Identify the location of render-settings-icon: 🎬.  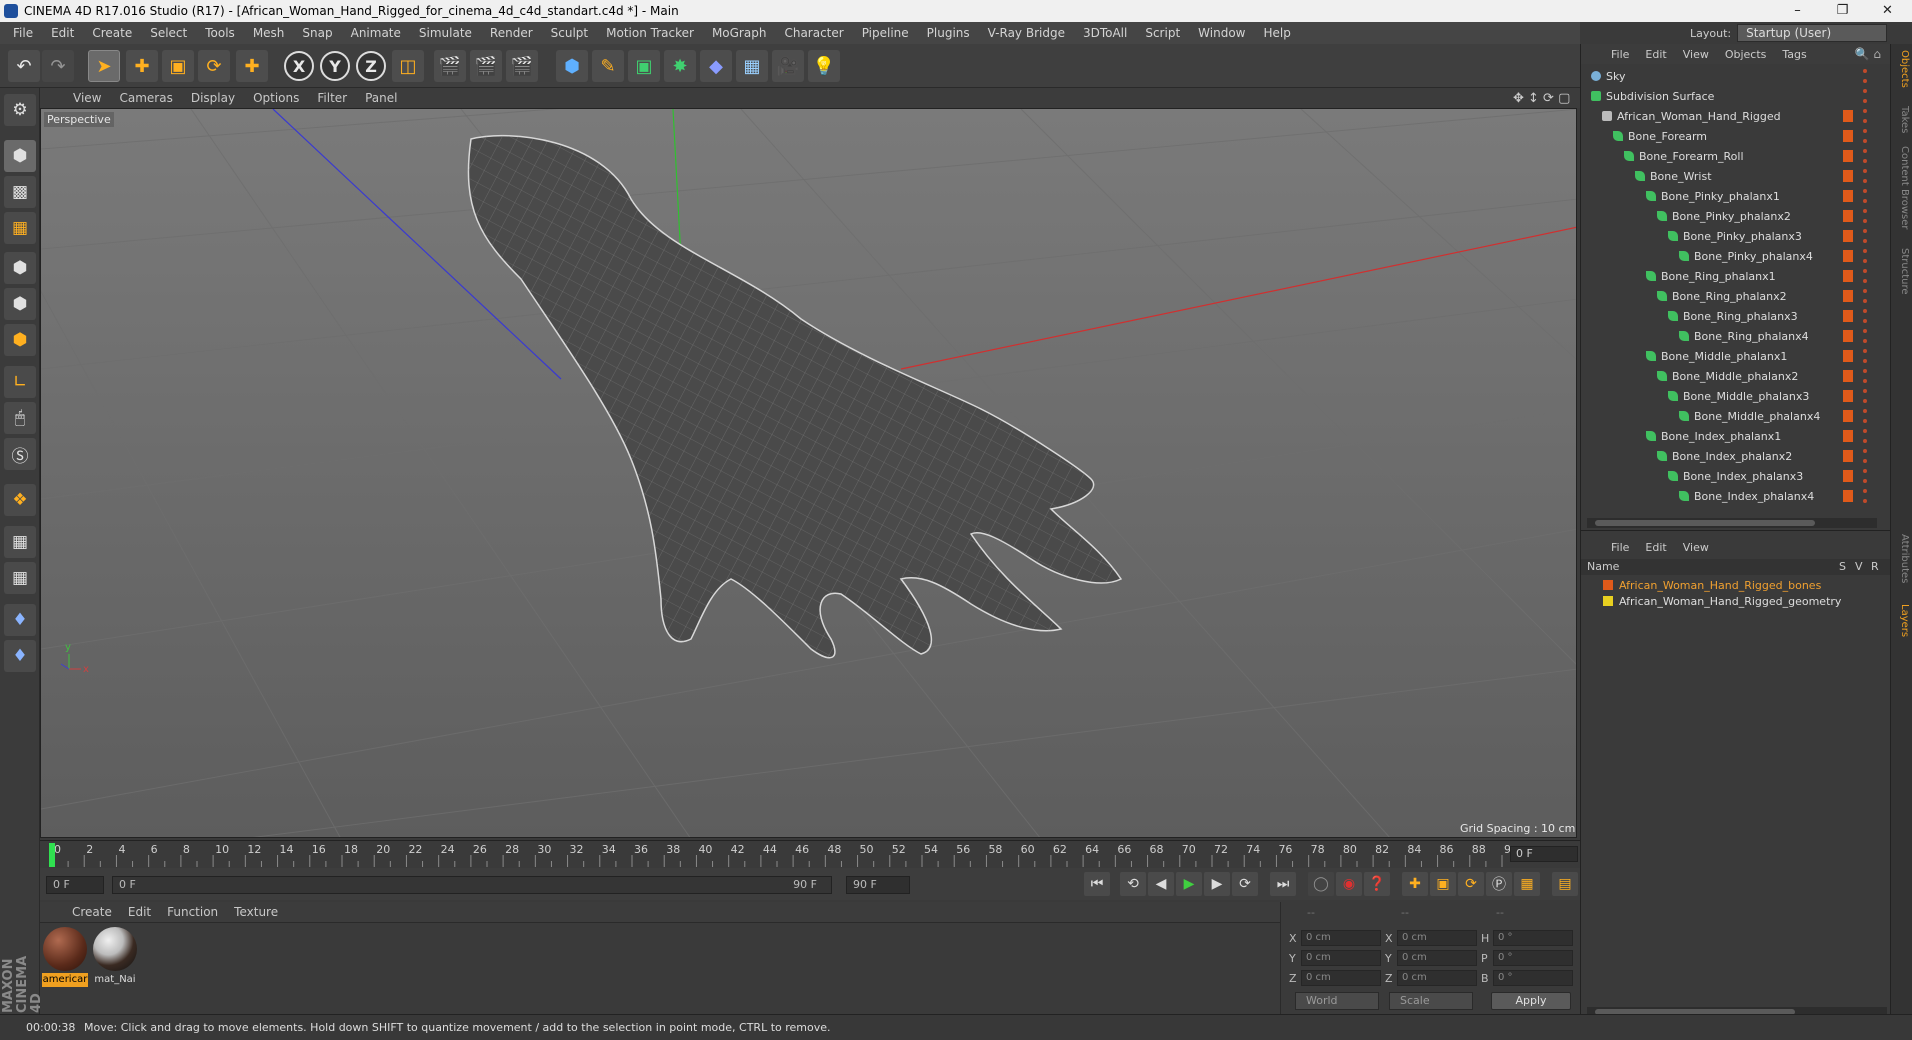
(522, 66).